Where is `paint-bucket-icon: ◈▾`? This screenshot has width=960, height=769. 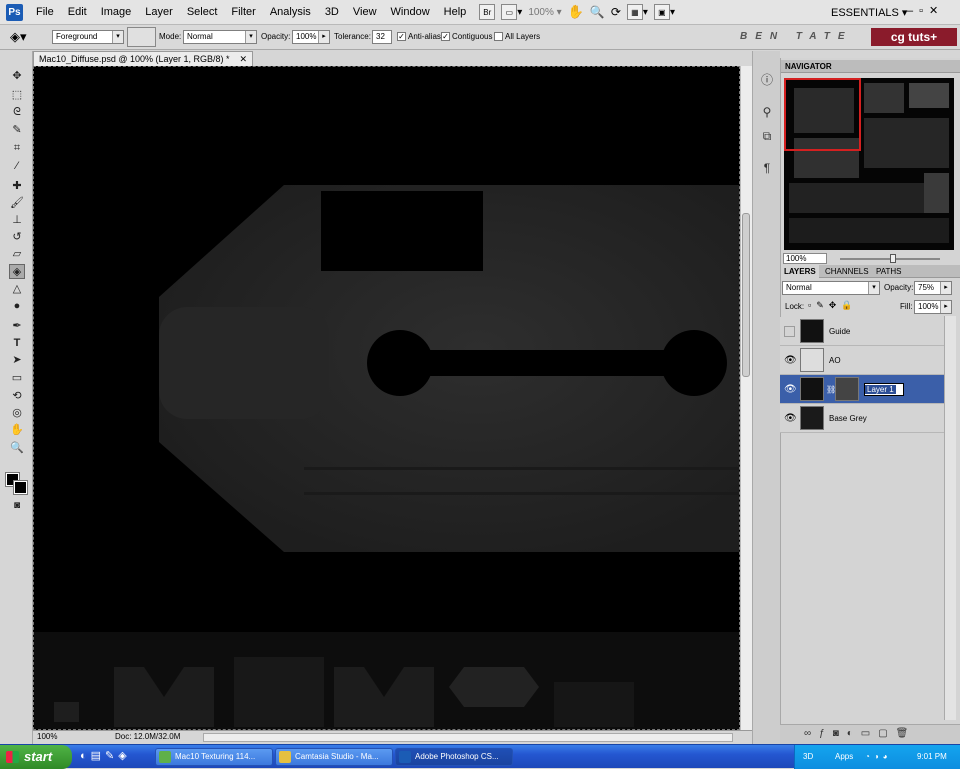
paint-bucket-icon: ◈▾ is located at coordinates (18, 37).